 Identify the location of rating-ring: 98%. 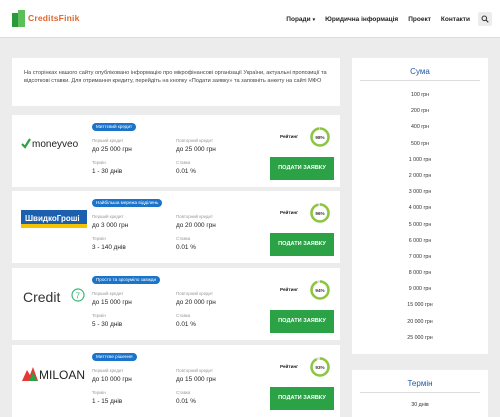
(320, 137).